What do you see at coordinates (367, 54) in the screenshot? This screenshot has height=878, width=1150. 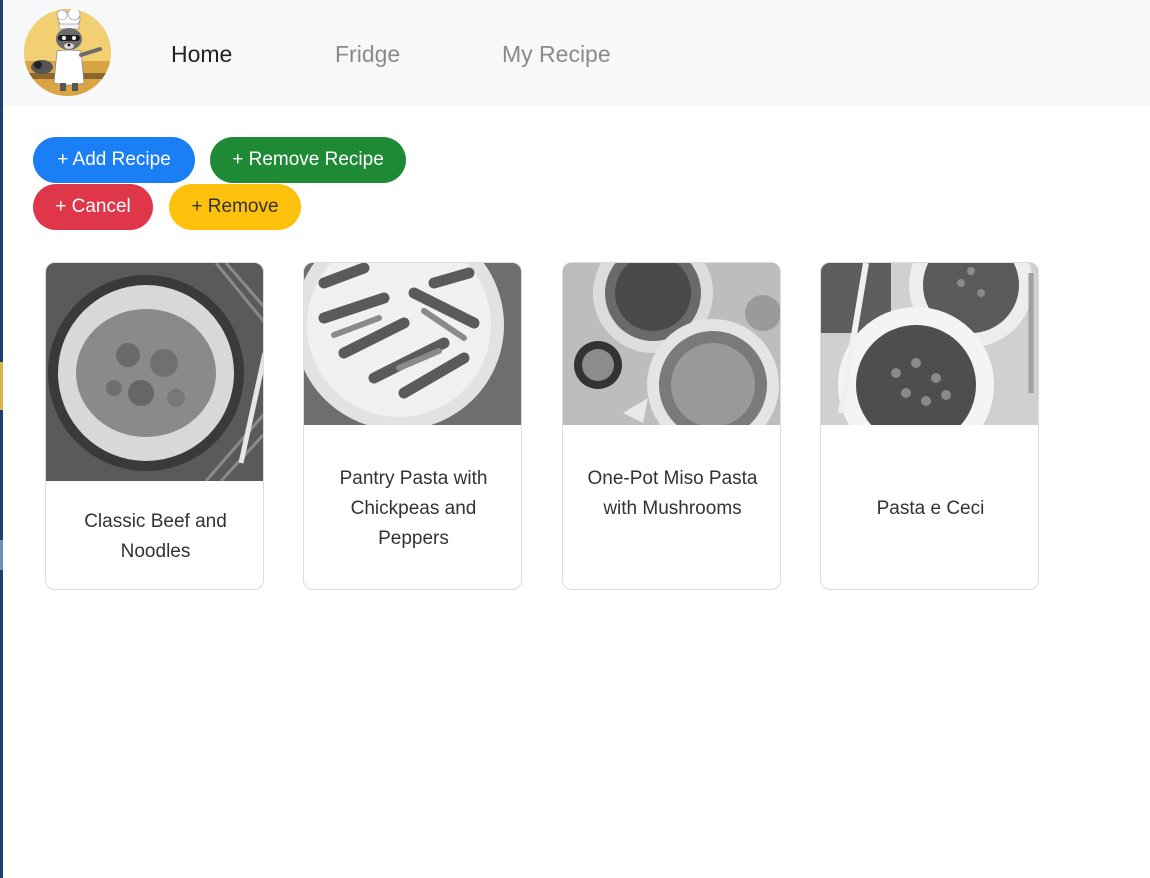 I see `nav-fridge-link: Fridge` at bounding box center [367, 54].